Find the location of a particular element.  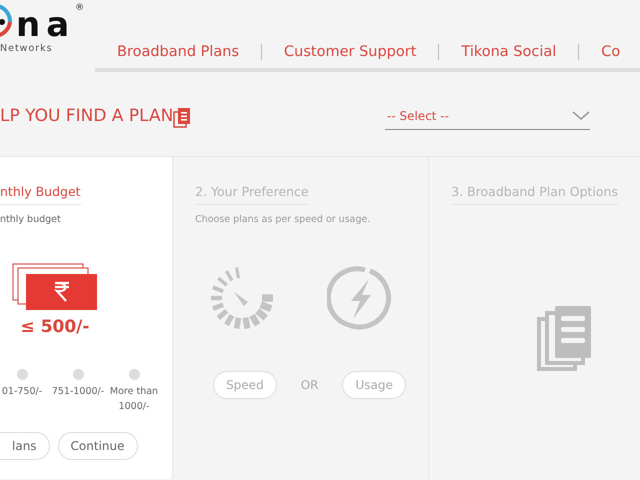

step-button: Continue is located at coordinates (98, 446).